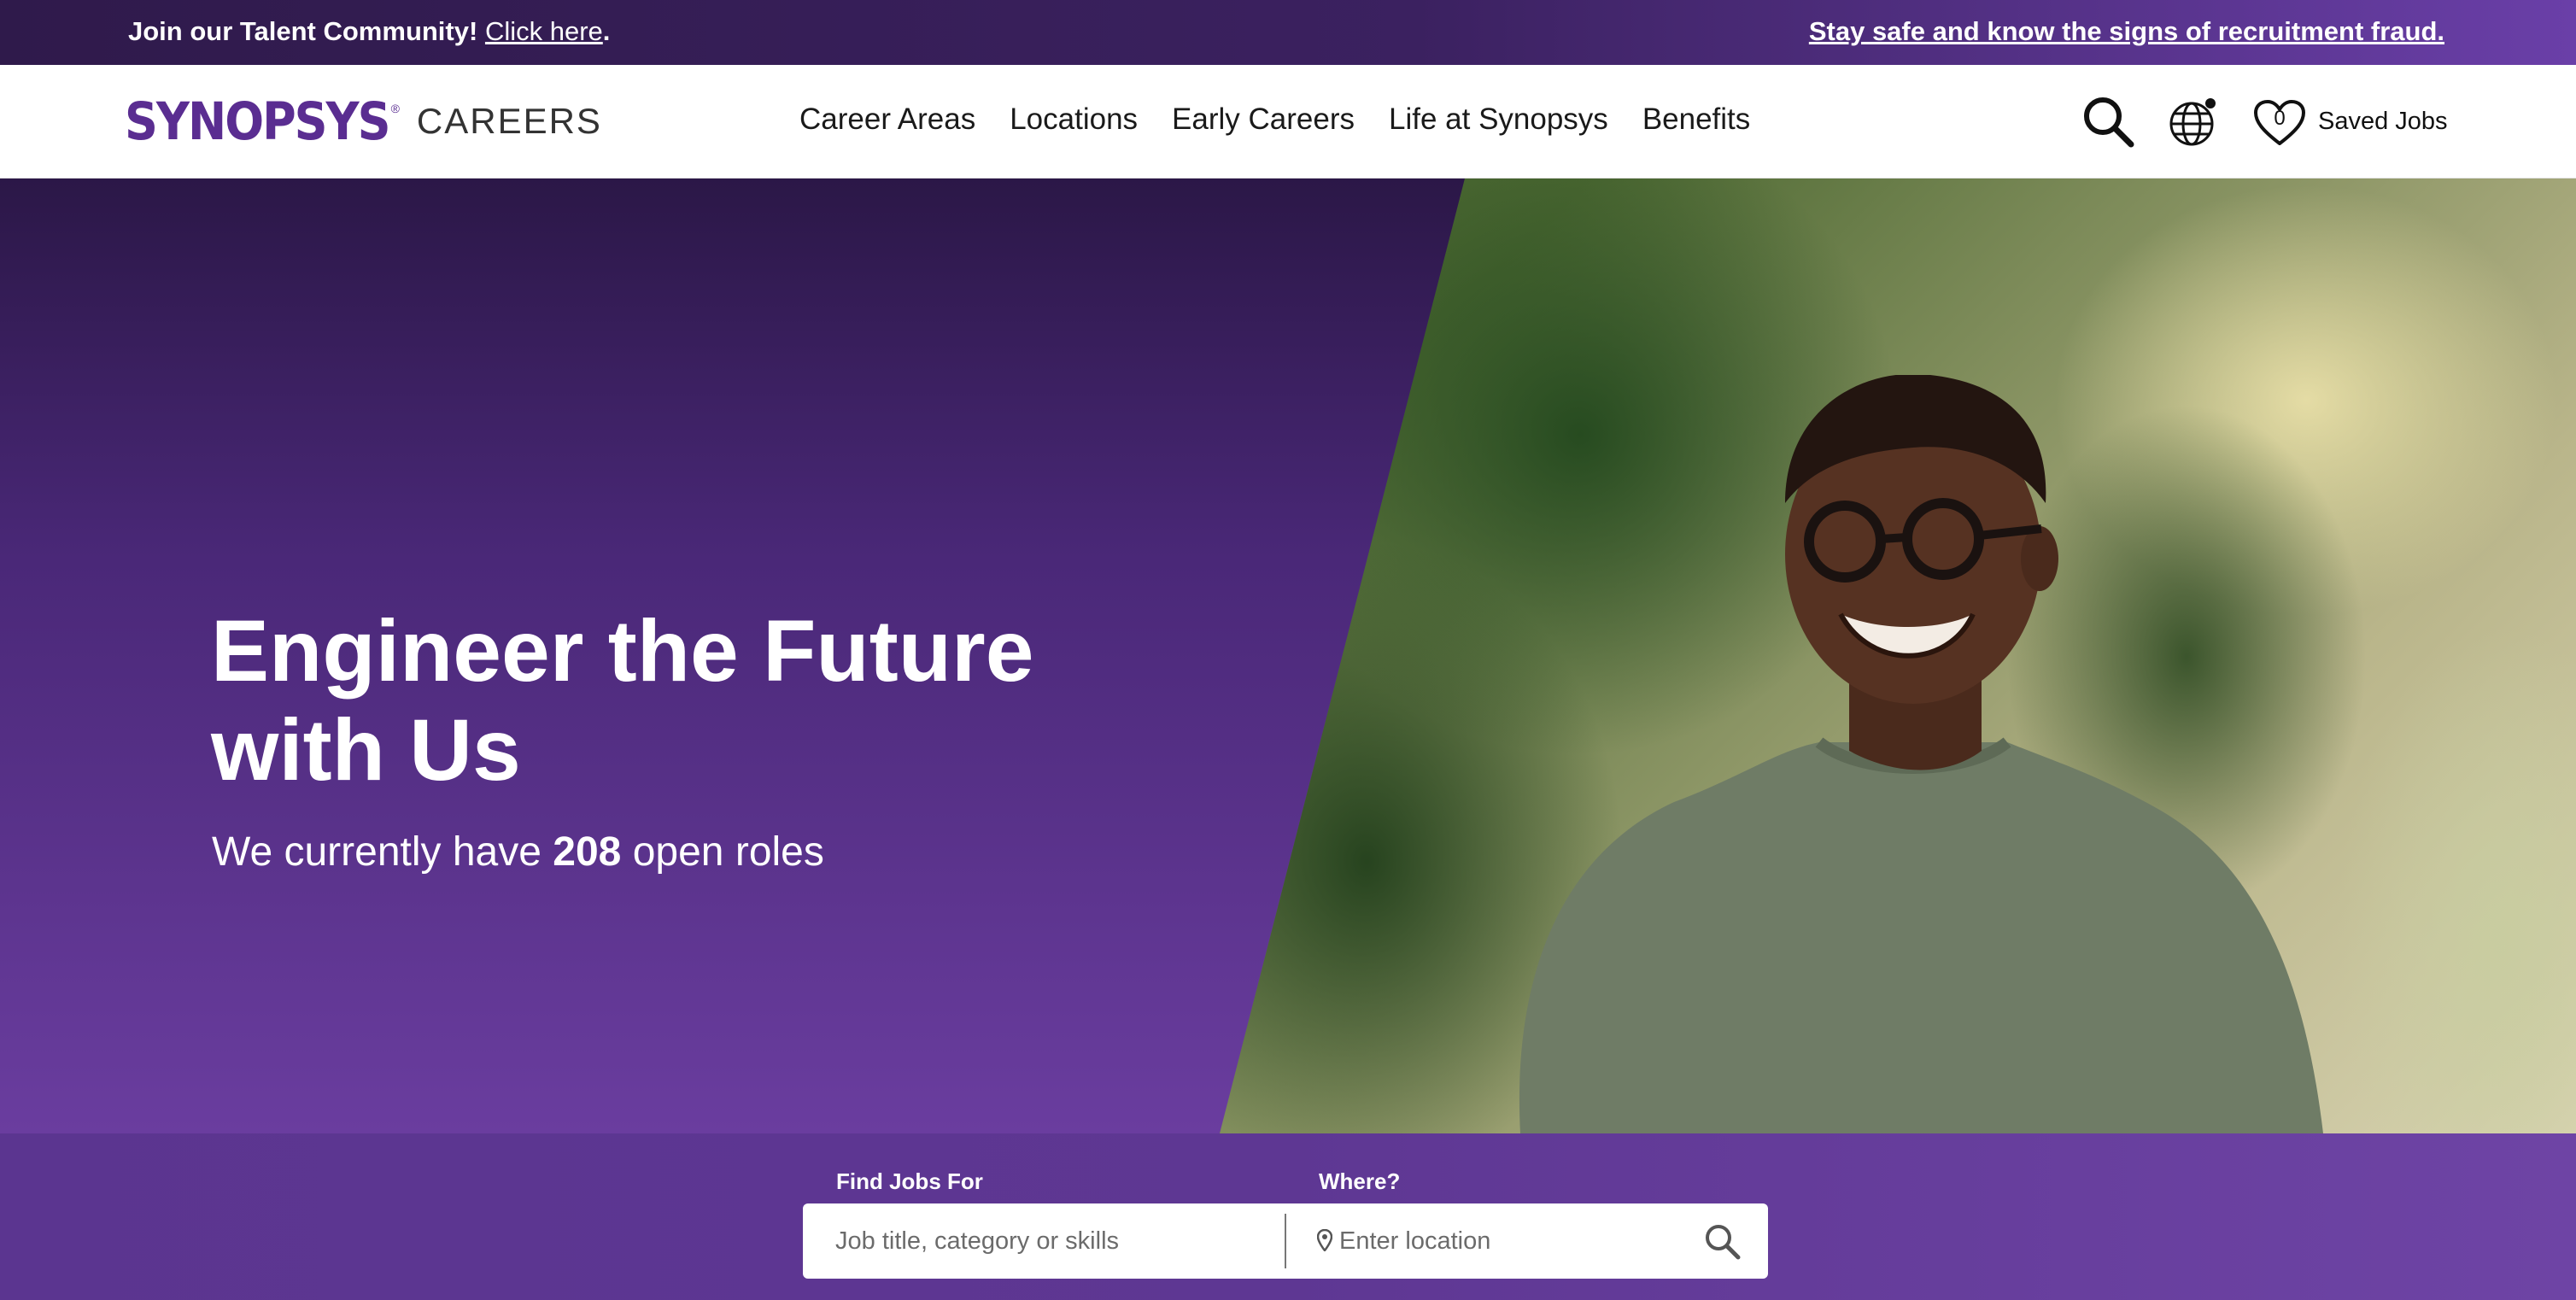 The width and height of the screenshot is (2576, 1300). I want to click on nav-career-areas: Career Areas, so click(887, 119).